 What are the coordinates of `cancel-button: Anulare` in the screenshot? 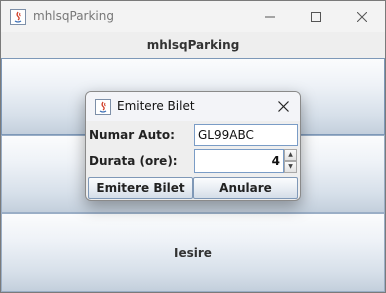 It's located at (245, 188).